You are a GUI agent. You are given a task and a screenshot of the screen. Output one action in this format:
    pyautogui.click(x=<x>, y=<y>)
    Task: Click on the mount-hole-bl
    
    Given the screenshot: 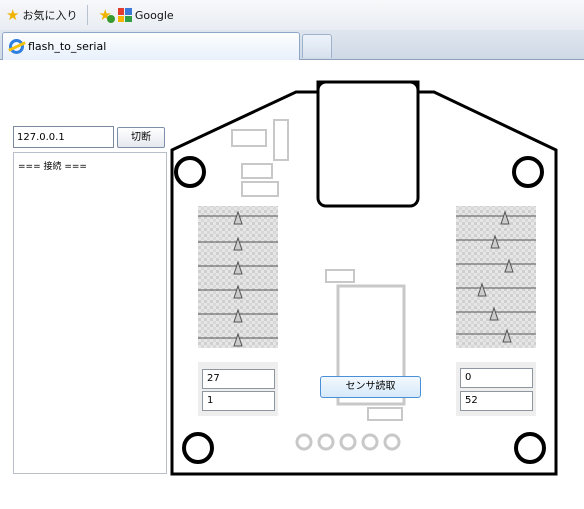 What is the action you would take?
    pyautogui.click(x=198, y=448)
    